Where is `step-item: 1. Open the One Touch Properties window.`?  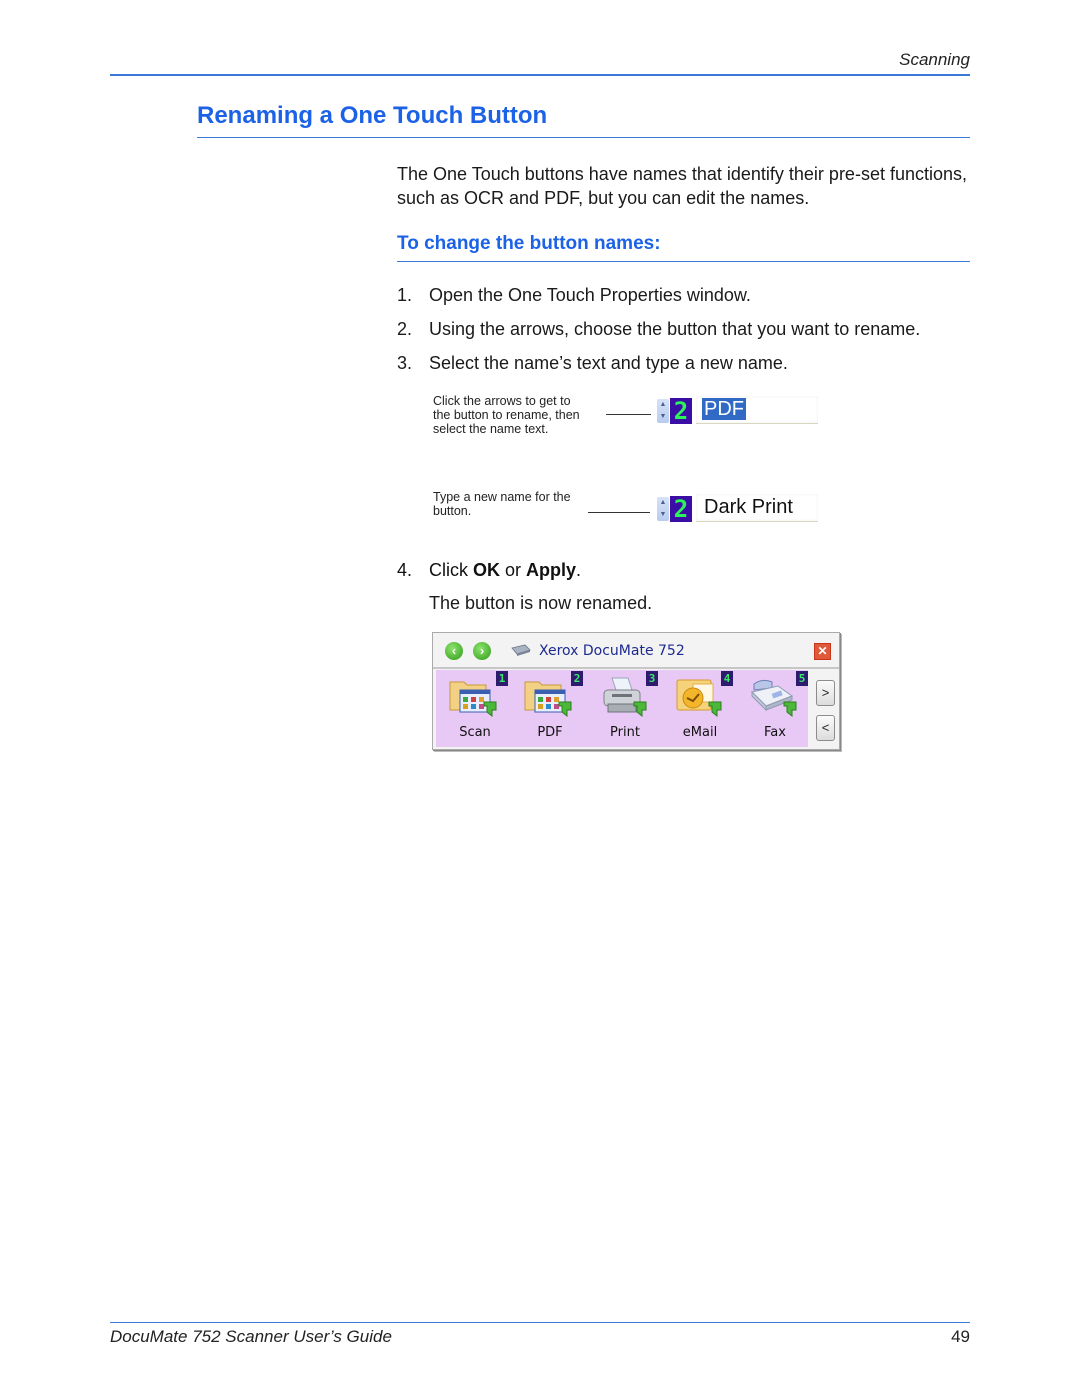
step-item: 1. Open the One Touch Properties window. is located at coordinates (574, 295).